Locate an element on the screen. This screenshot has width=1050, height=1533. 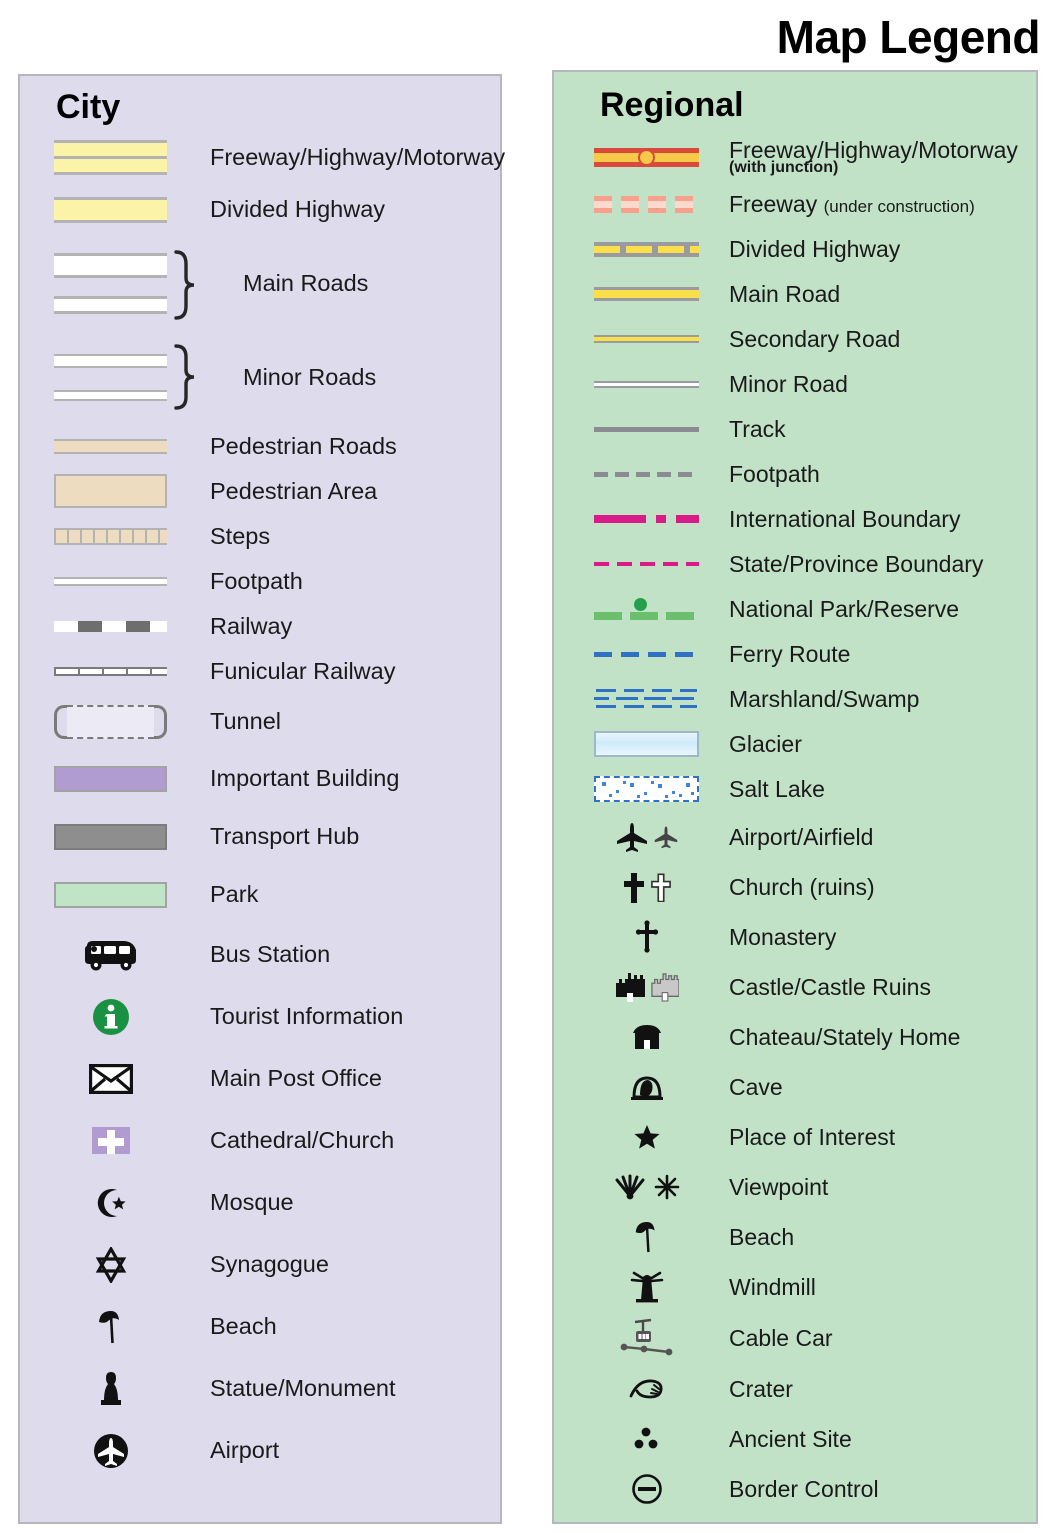
legend-row: Tunnel is located at coordinates (260, 722).